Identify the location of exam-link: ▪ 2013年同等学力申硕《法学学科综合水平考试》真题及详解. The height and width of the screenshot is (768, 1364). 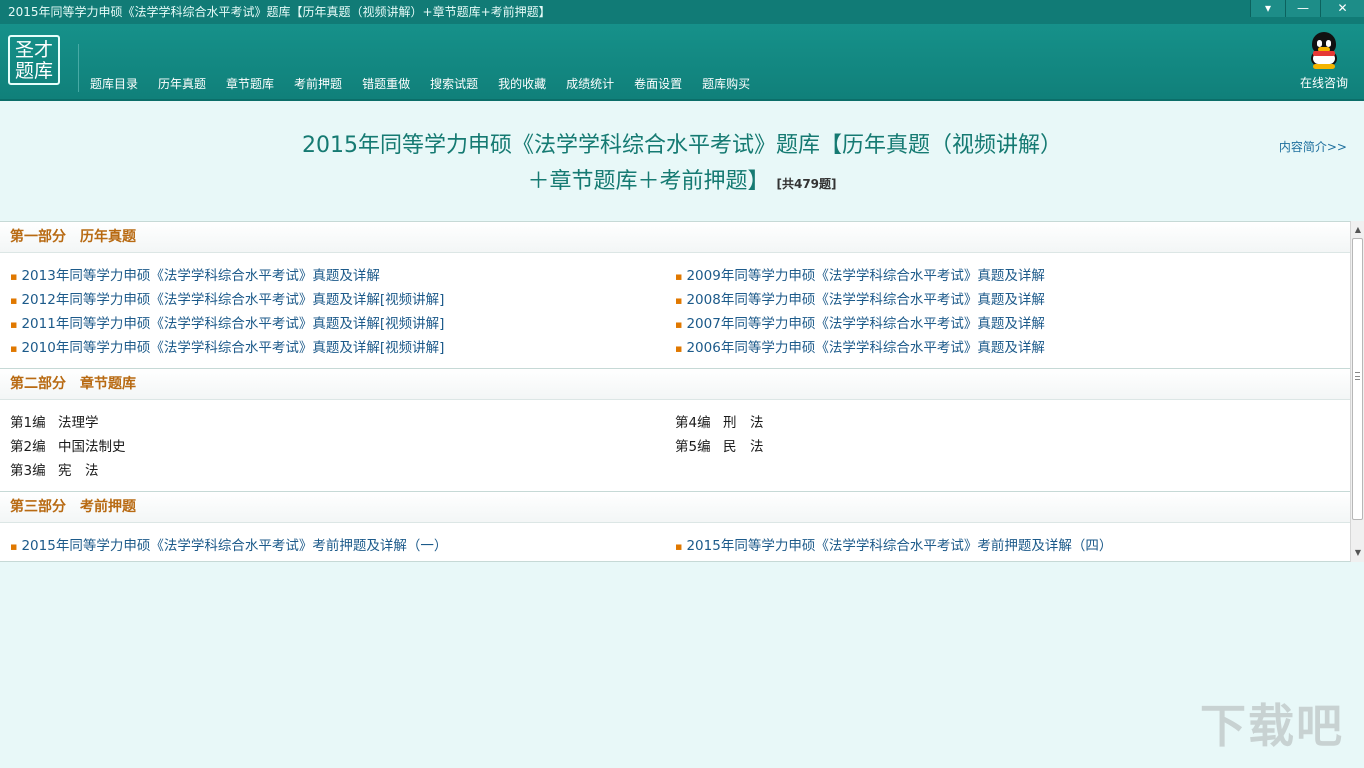
(227, 278).